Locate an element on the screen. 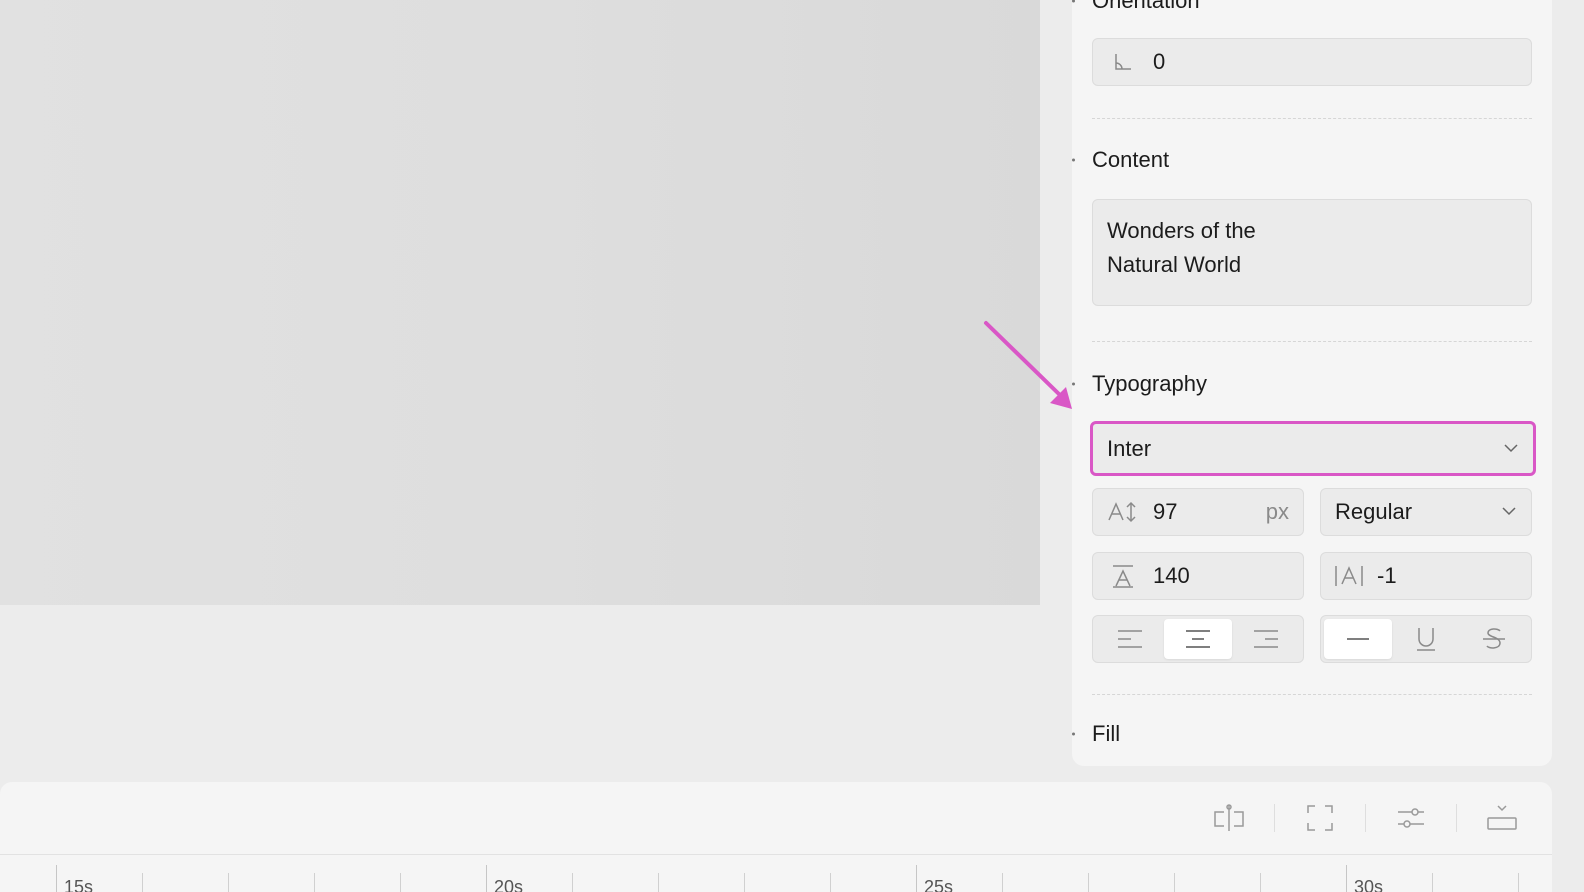  font-size-unit: px is located at coordinates (1277, 511).